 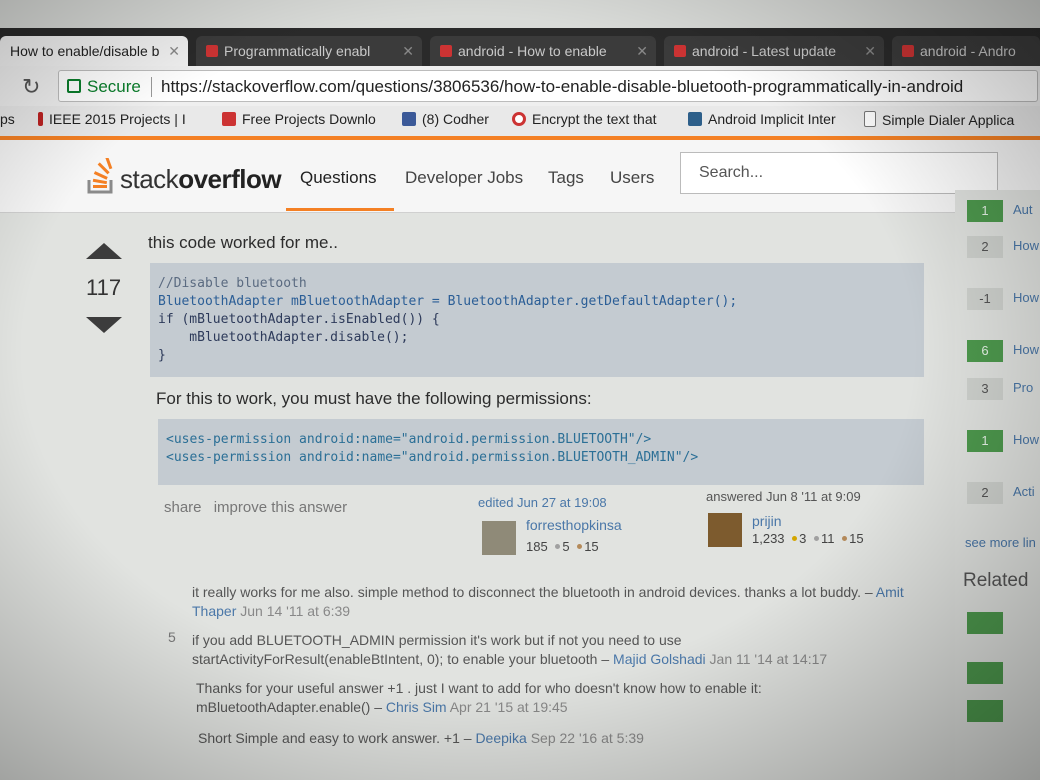 What do you see at coordinates (856, 538) in the screenshot?
I see `bronze-badge-count: 15` at bounding box center [856, 538].